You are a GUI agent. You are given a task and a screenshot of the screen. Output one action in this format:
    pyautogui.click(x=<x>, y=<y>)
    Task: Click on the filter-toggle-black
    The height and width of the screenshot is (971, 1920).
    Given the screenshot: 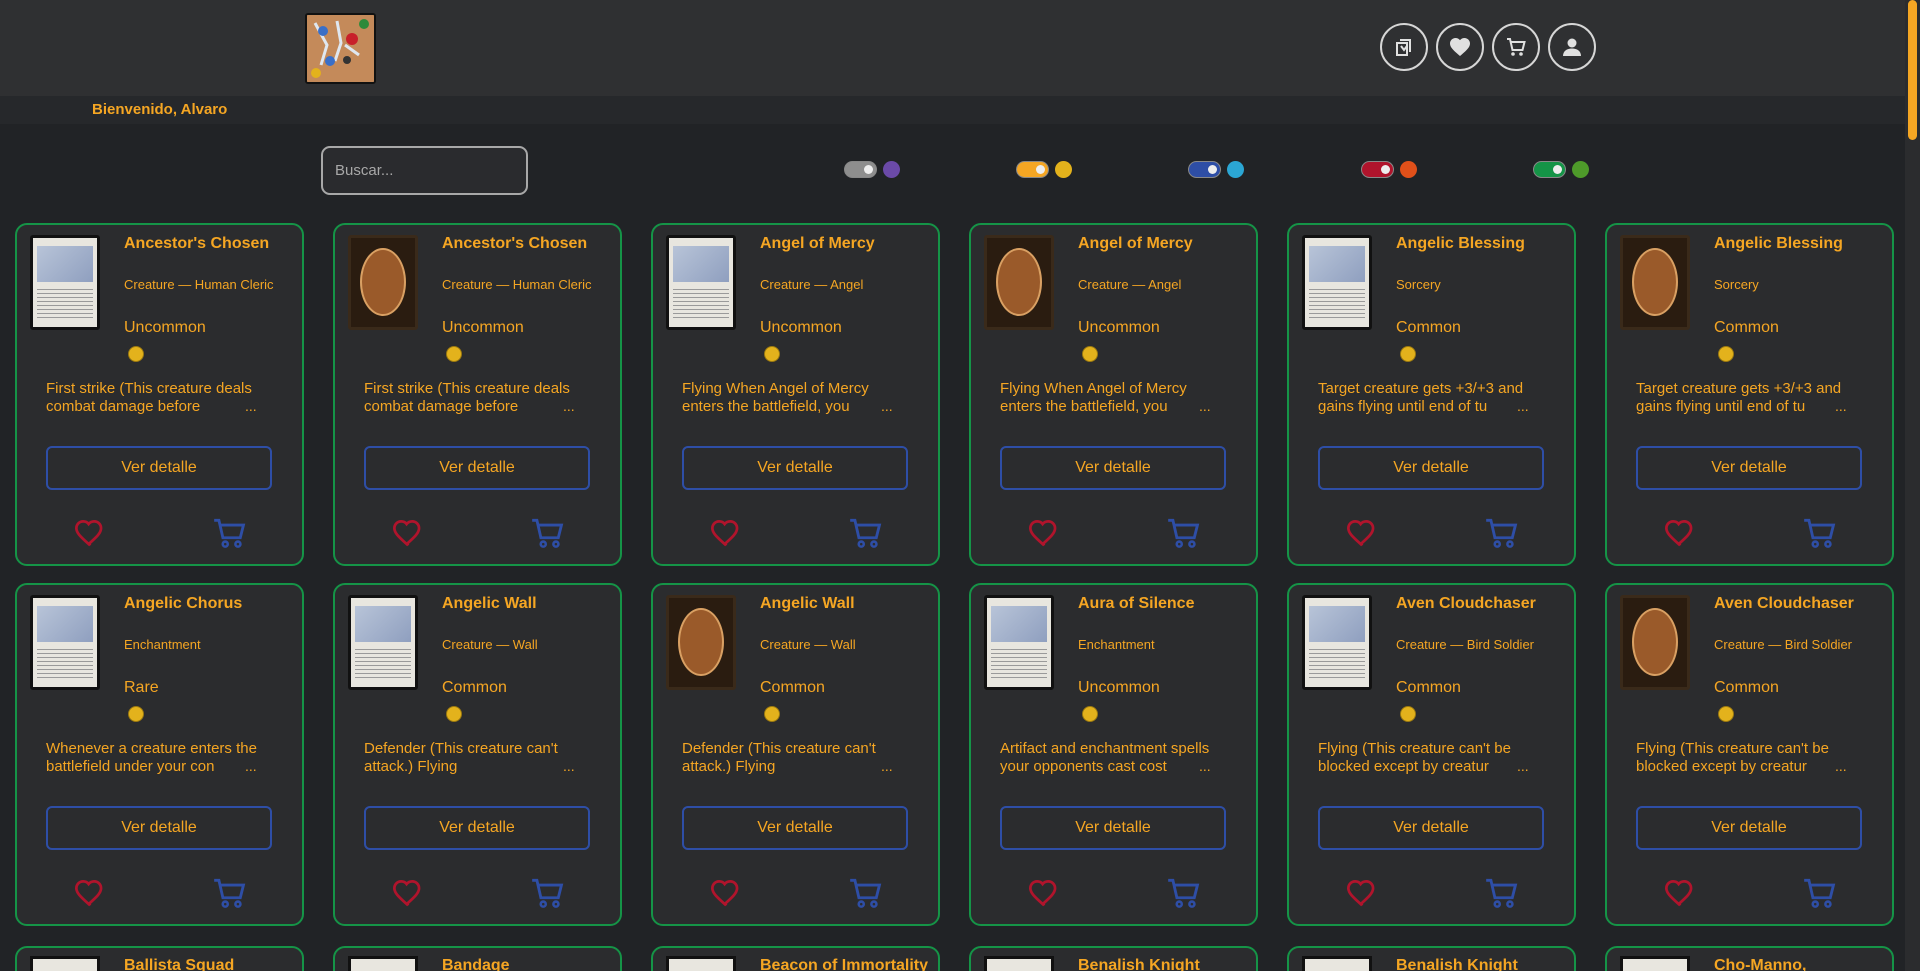 What is the action you would take?
    pyautogui.click(x=872, y=169)
    